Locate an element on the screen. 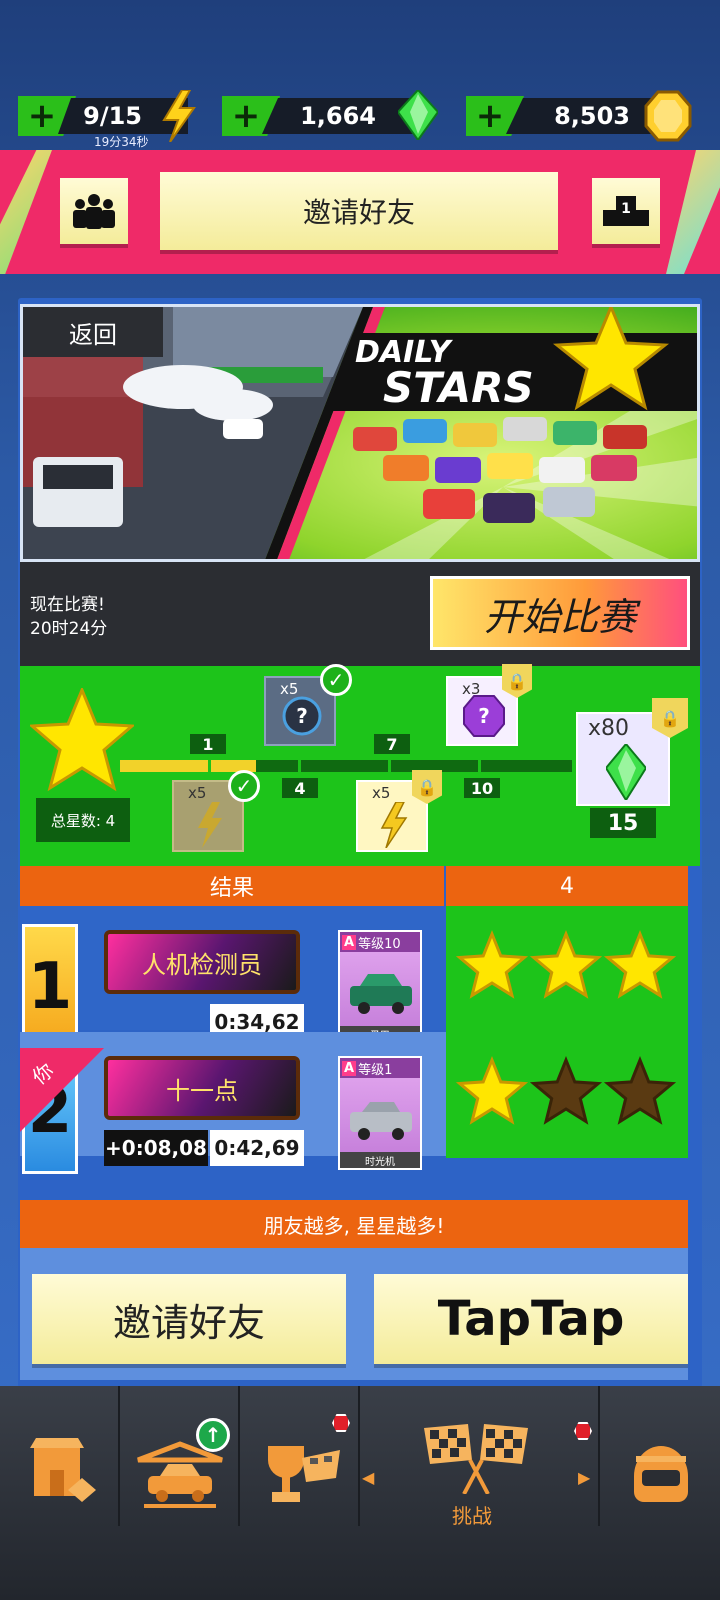 This screenshot has height=1600, width=720. start-race-button: 开始比赛 is located at coordinates (560, 613).